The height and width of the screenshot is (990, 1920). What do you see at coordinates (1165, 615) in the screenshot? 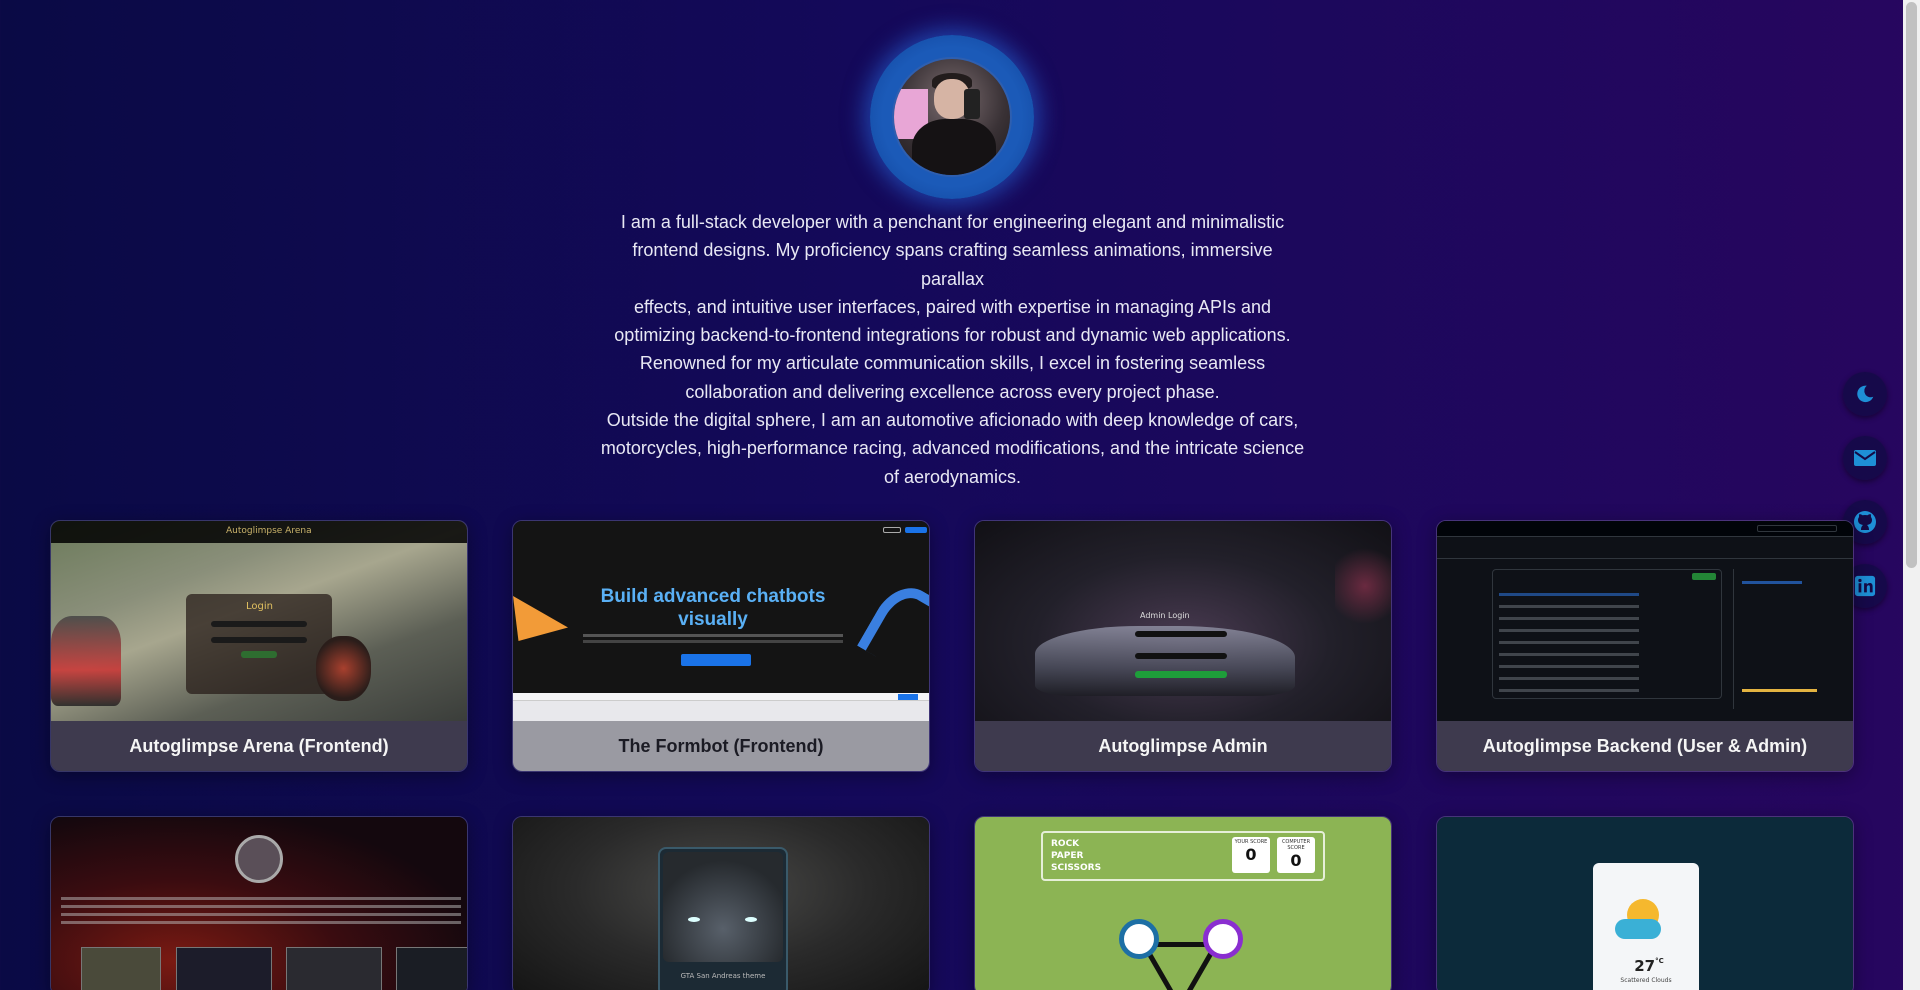
I see `preview-login-title: Admin Login` at bounding box center [1165, 615].